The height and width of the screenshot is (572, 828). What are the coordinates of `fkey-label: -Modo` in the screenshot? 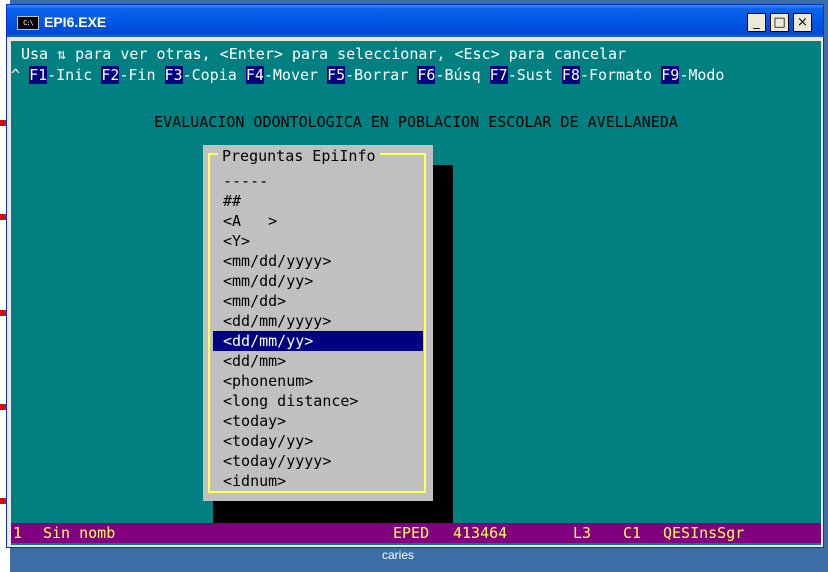 It's located at (702, 75).